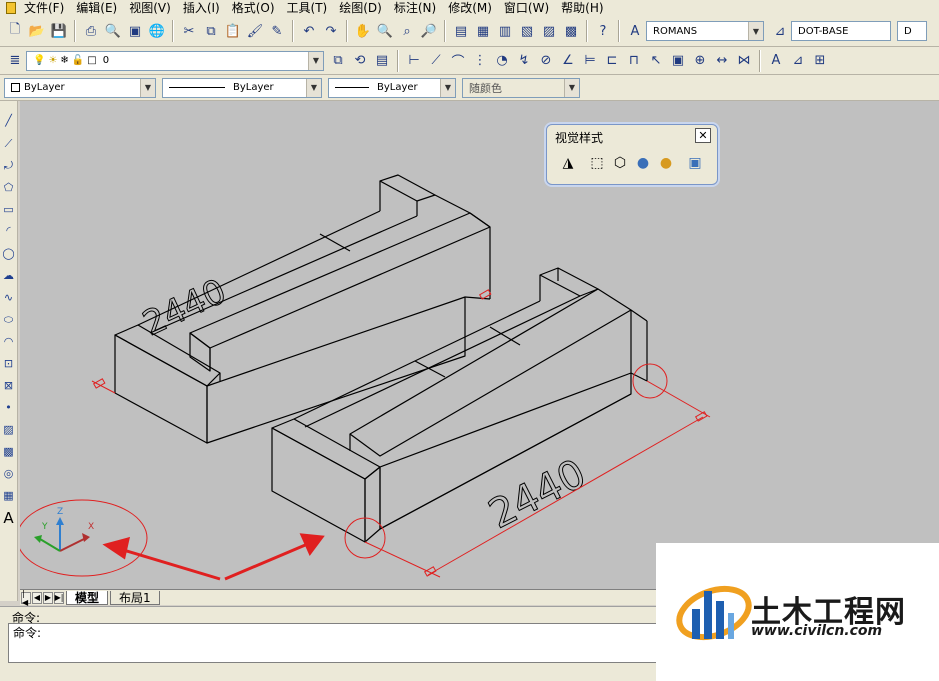 The width and height of the screenshot is (939, 681). Describe the element at coordinates (8, 143) in the screenshot. I see `construction-line-icon: ⟋` at that location.